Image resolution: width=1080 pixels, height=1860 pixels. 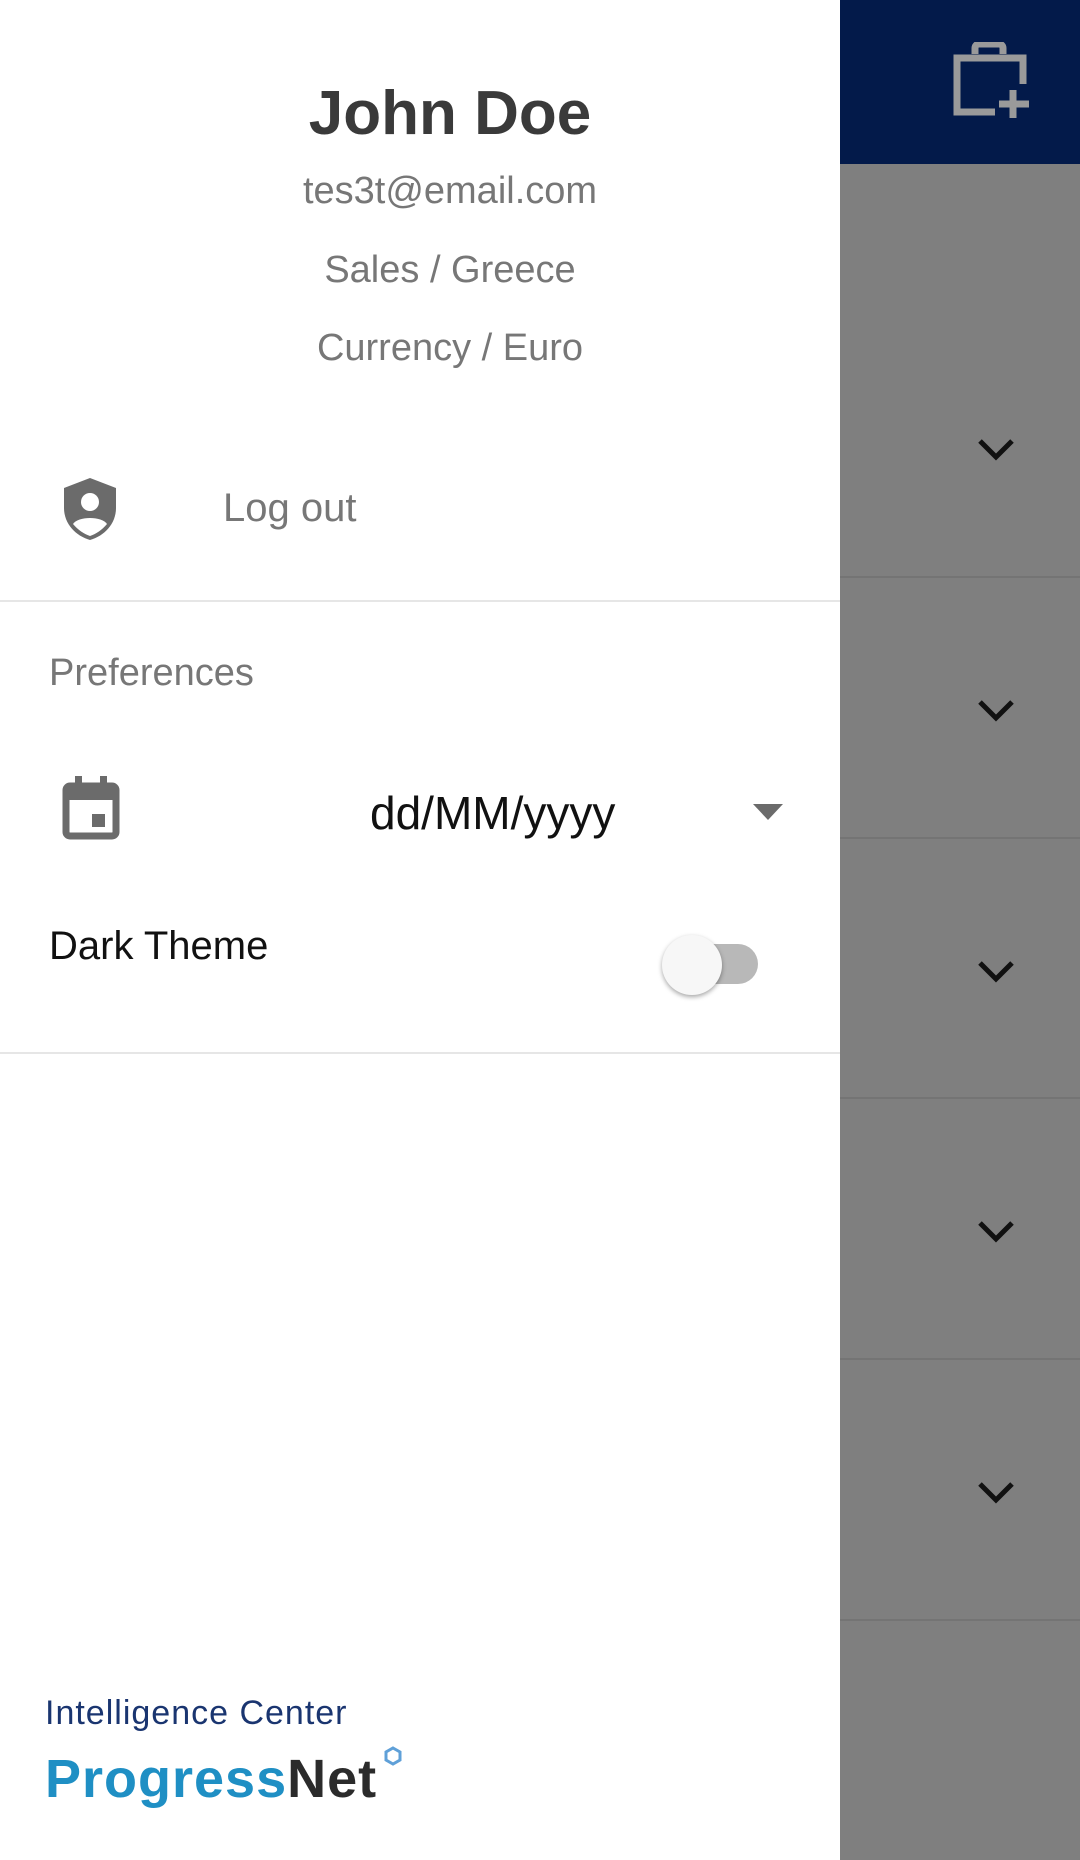 I want to click on user-email: tes3t@email.com, so click(x=450, y=191).